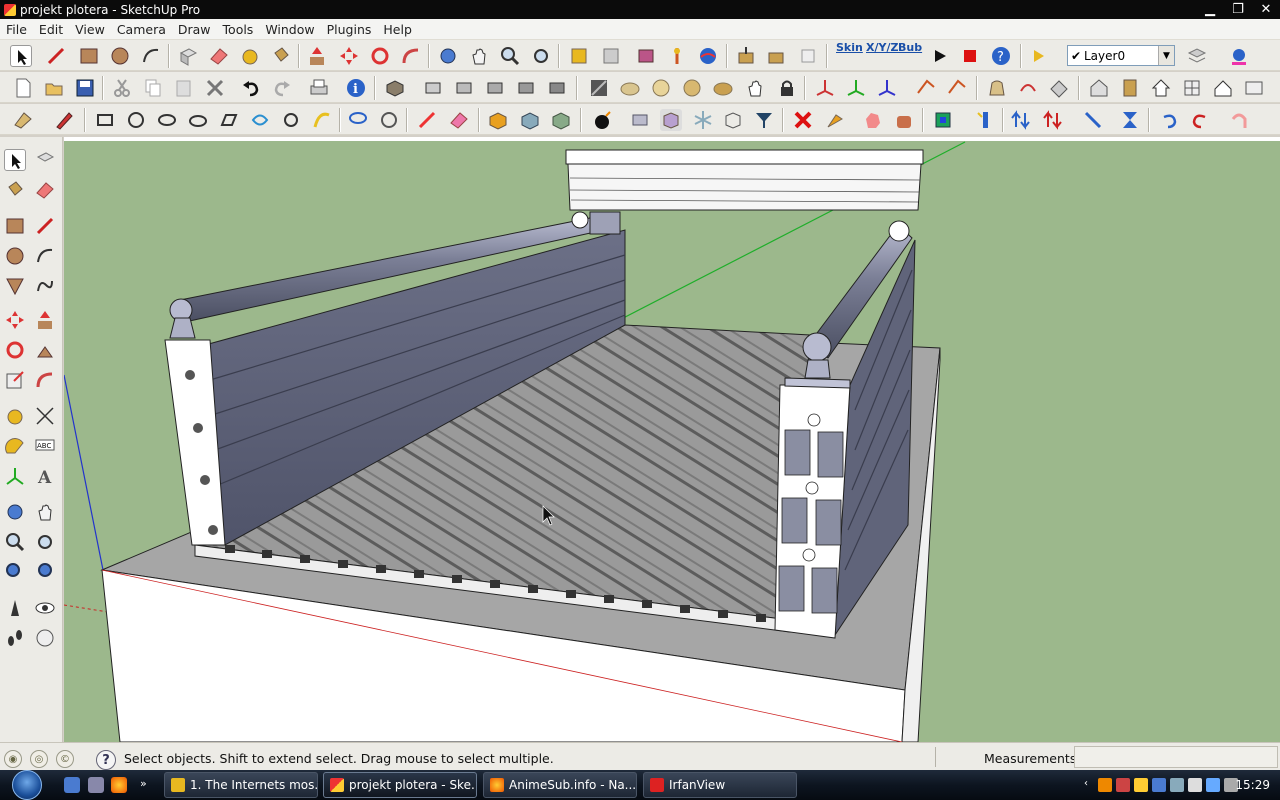 This screenshot has height=800, width=1280. I want to click on side-circle-icon, so click(15, 256).